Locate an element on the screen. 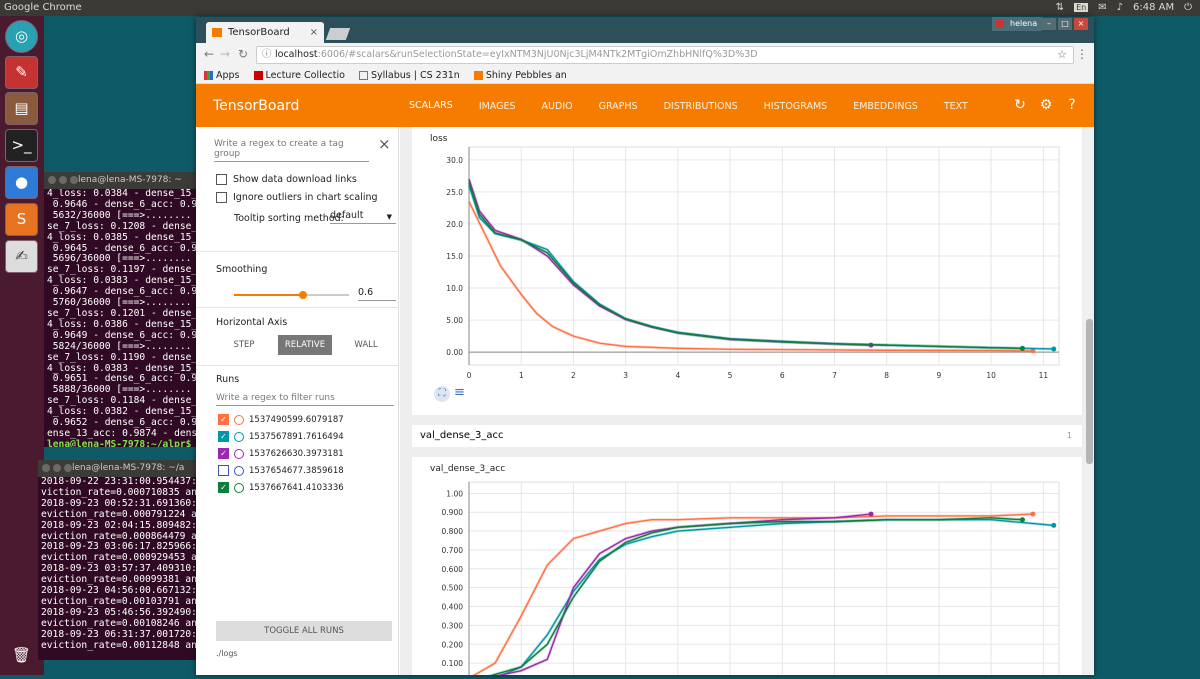 Image resolution: width=1200 pixels, height=679 pixels. tab-graphs: GRAPHS is located at coordinates (618, 106).